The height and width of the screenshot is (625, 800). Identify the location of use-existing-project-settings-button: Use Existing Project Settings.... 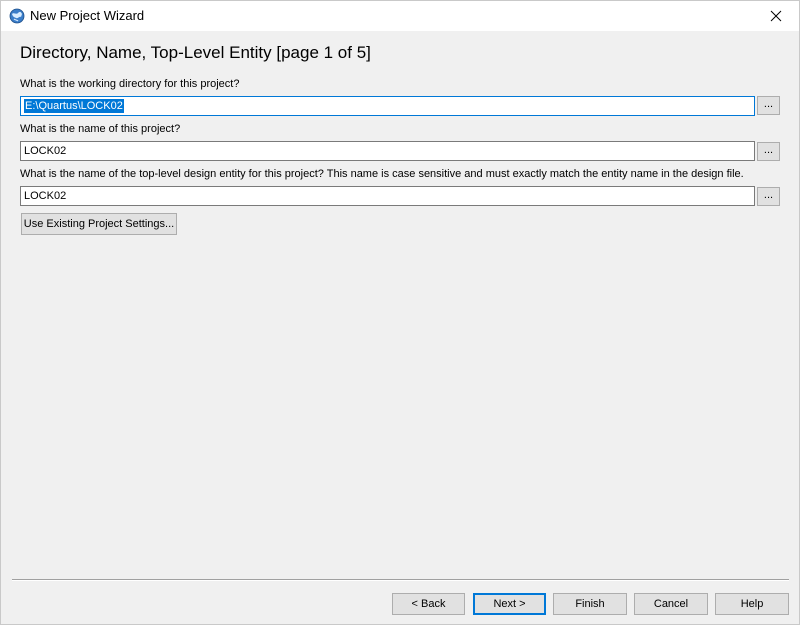
(99, 224).